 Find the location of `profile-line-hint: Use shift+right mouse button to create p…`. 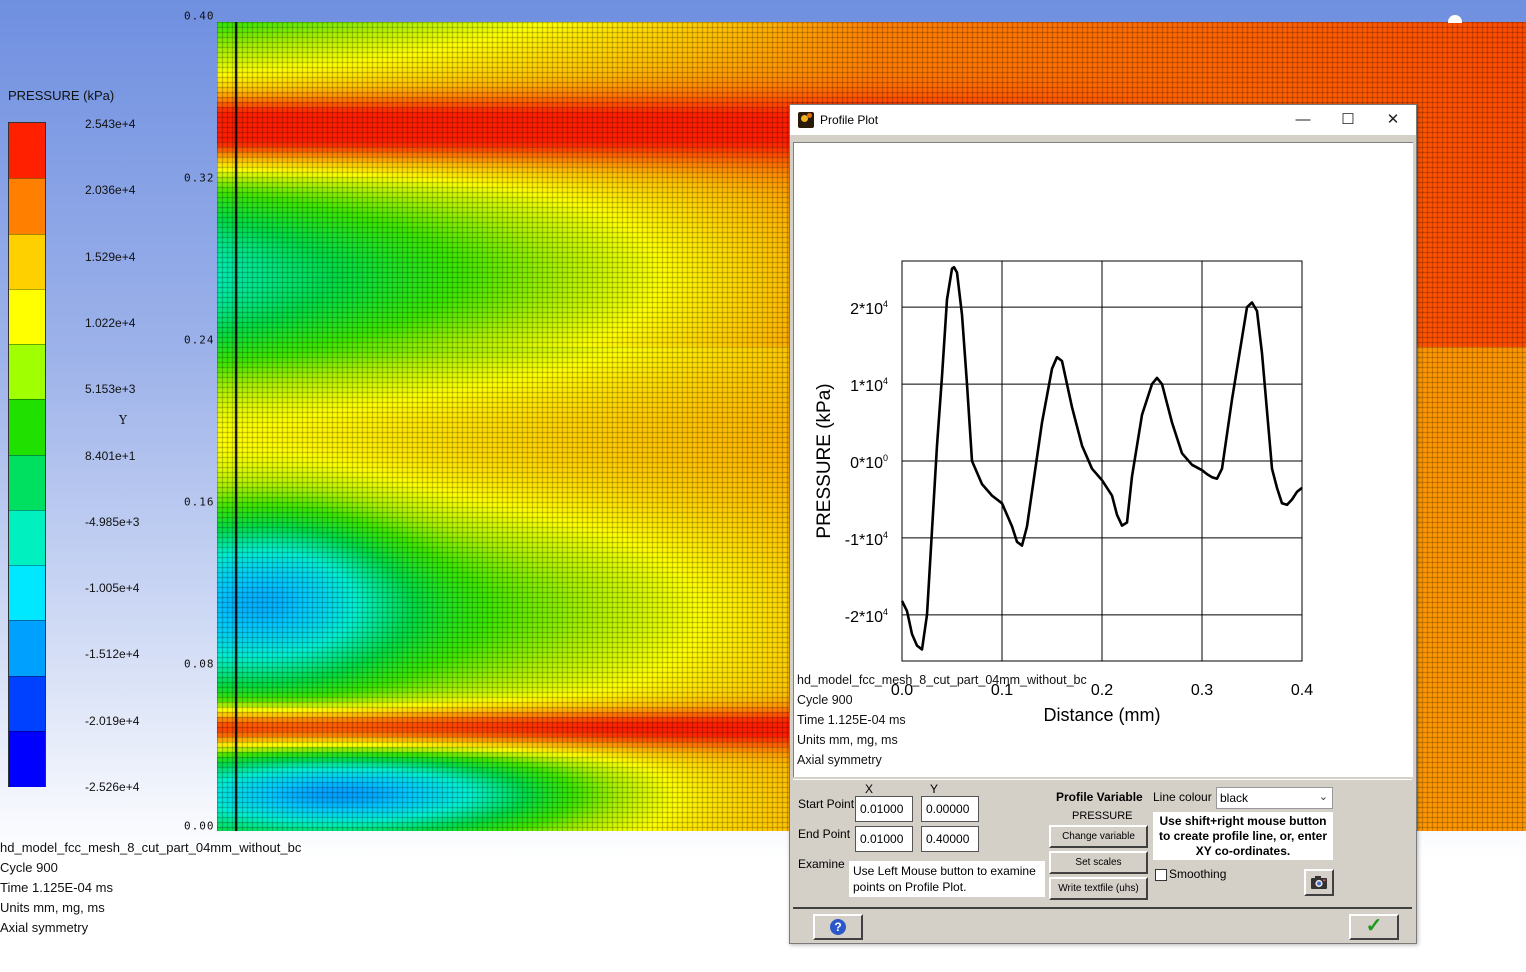

profile-line-hint: Use shift+right mouse button to create p… is located at coordinates (1243, 836).